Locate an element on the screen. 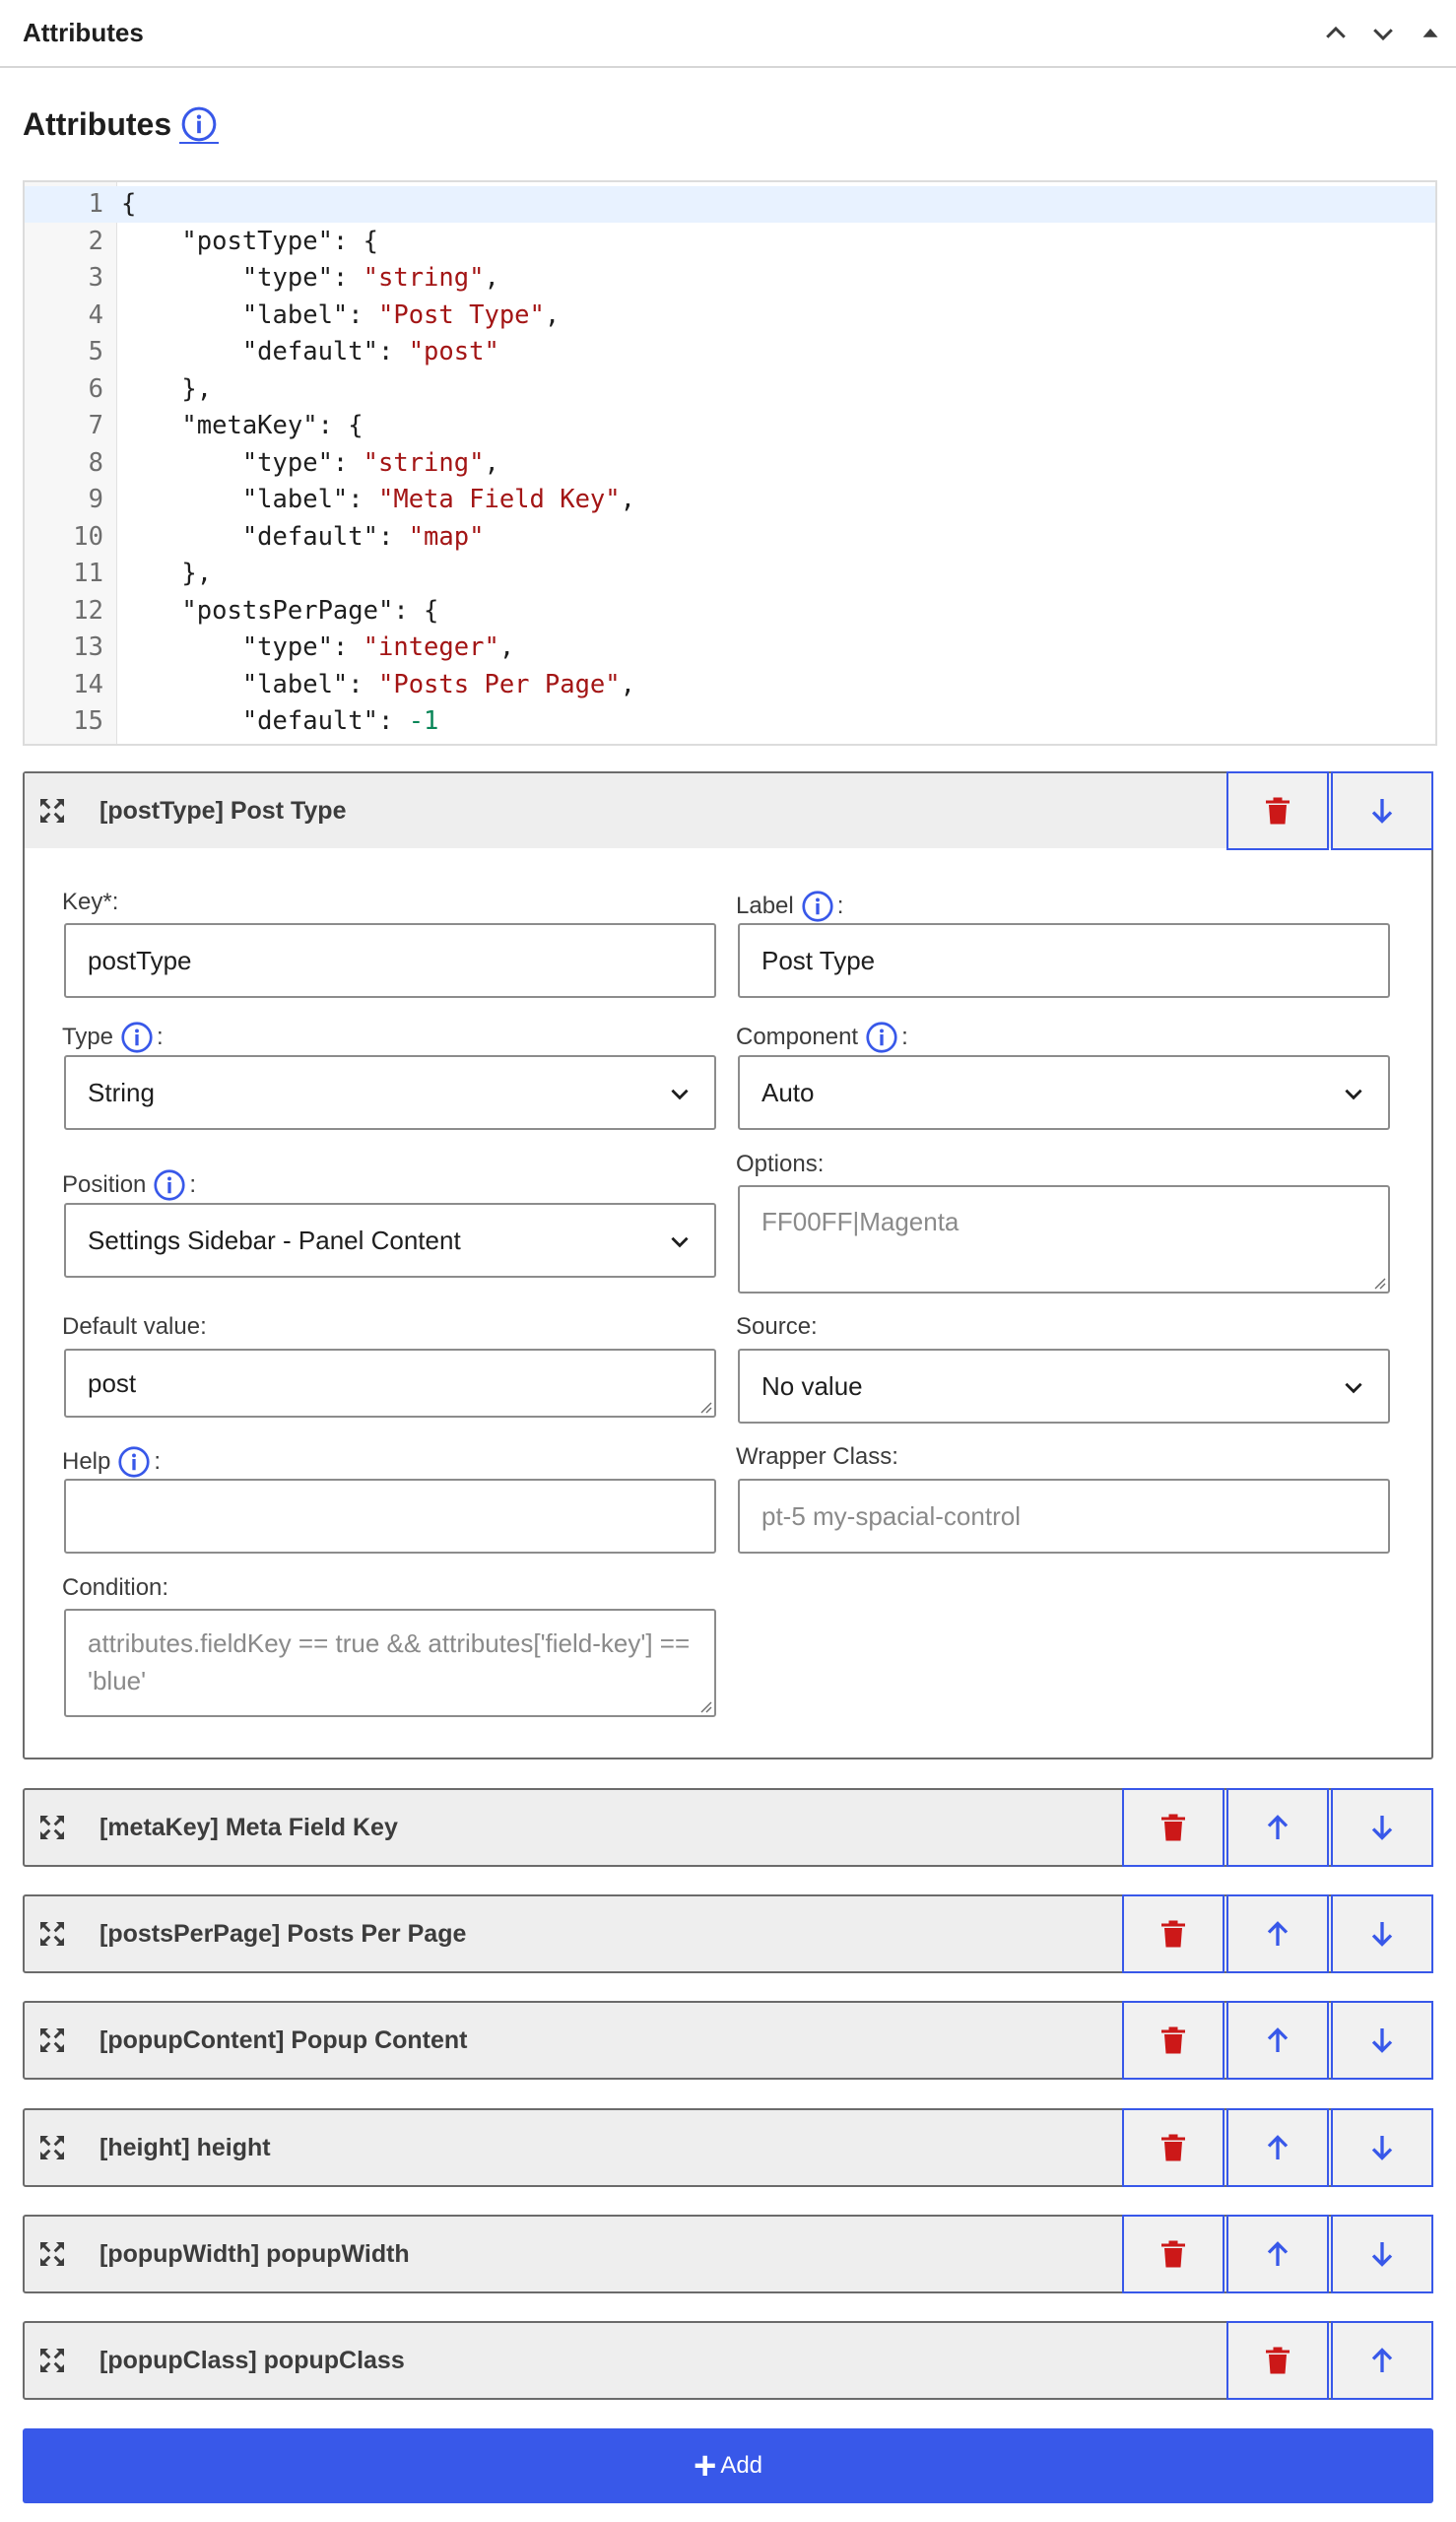 This screenshot has width=1456, height=2522. toggle-panel-button is located at coordinates (1430, 33).